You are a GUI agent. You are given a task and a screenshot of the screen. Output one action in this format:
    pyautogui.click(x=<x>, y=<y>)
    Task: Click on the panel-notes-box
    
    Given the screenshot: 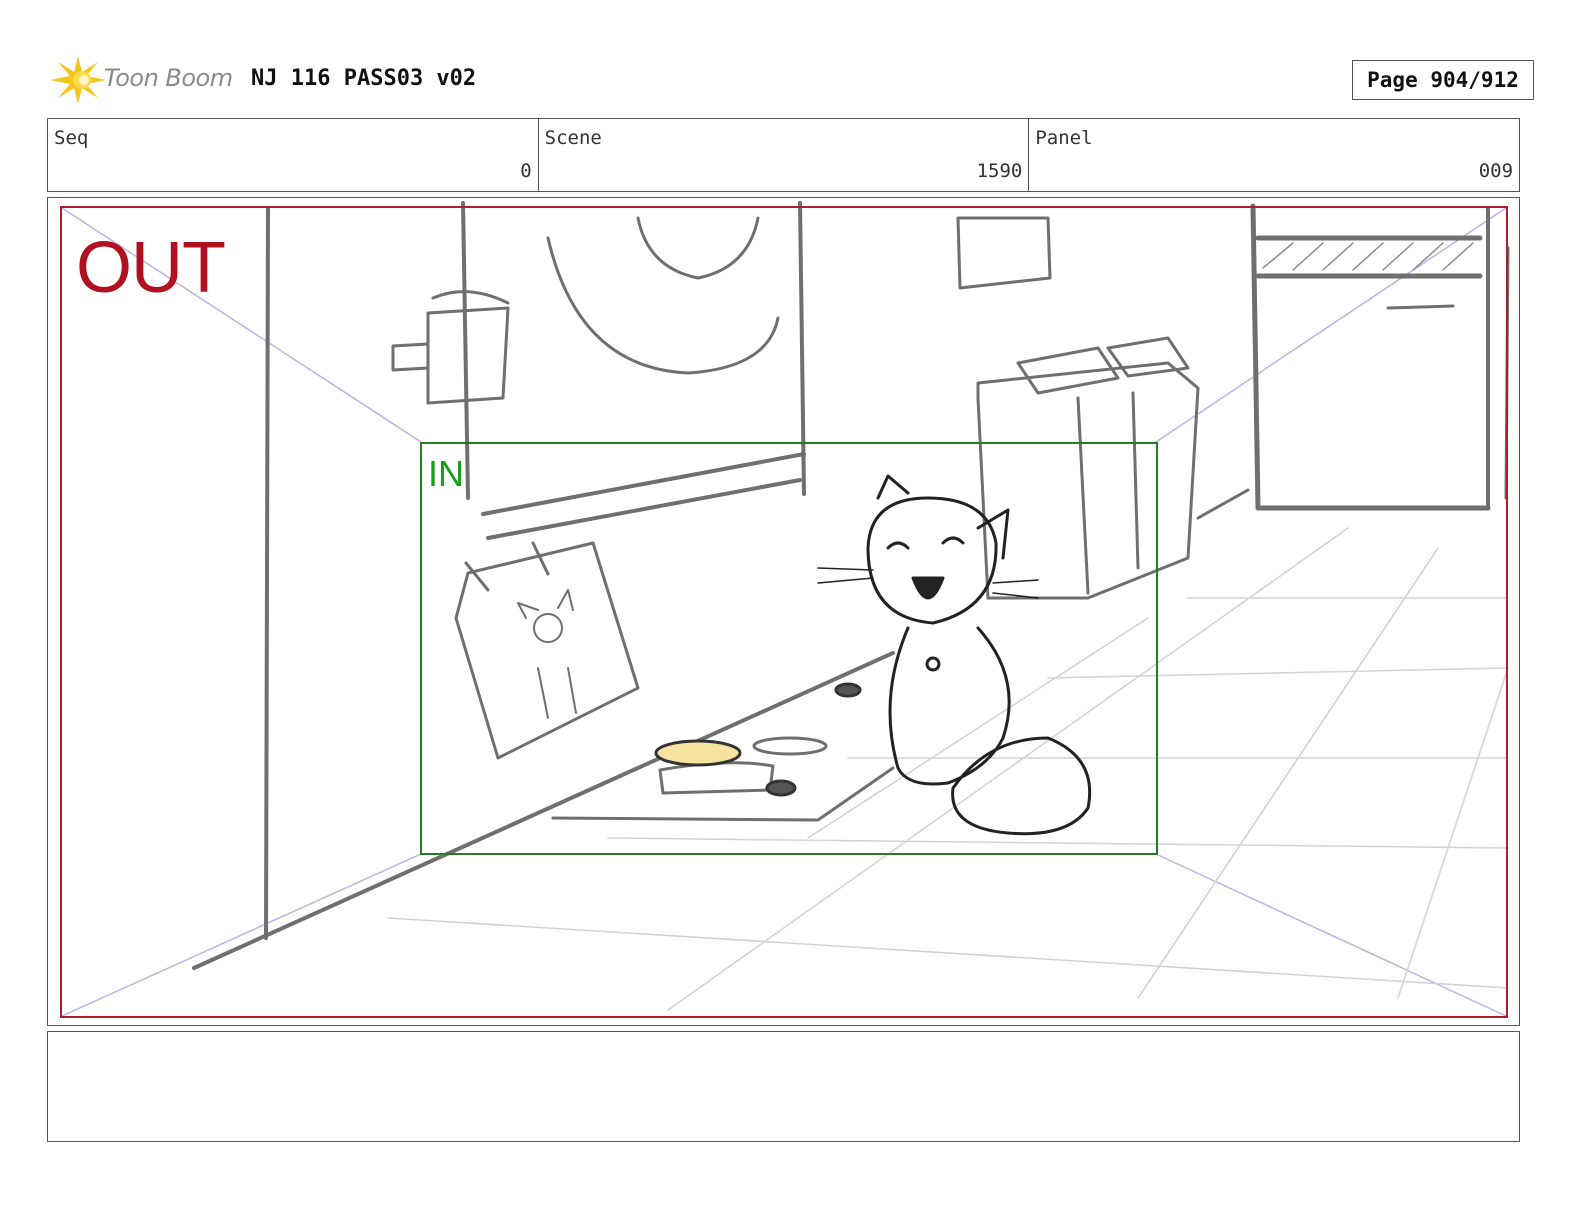 What is the action you would take?
    pyautogui.click(x=783, y=1086)
    